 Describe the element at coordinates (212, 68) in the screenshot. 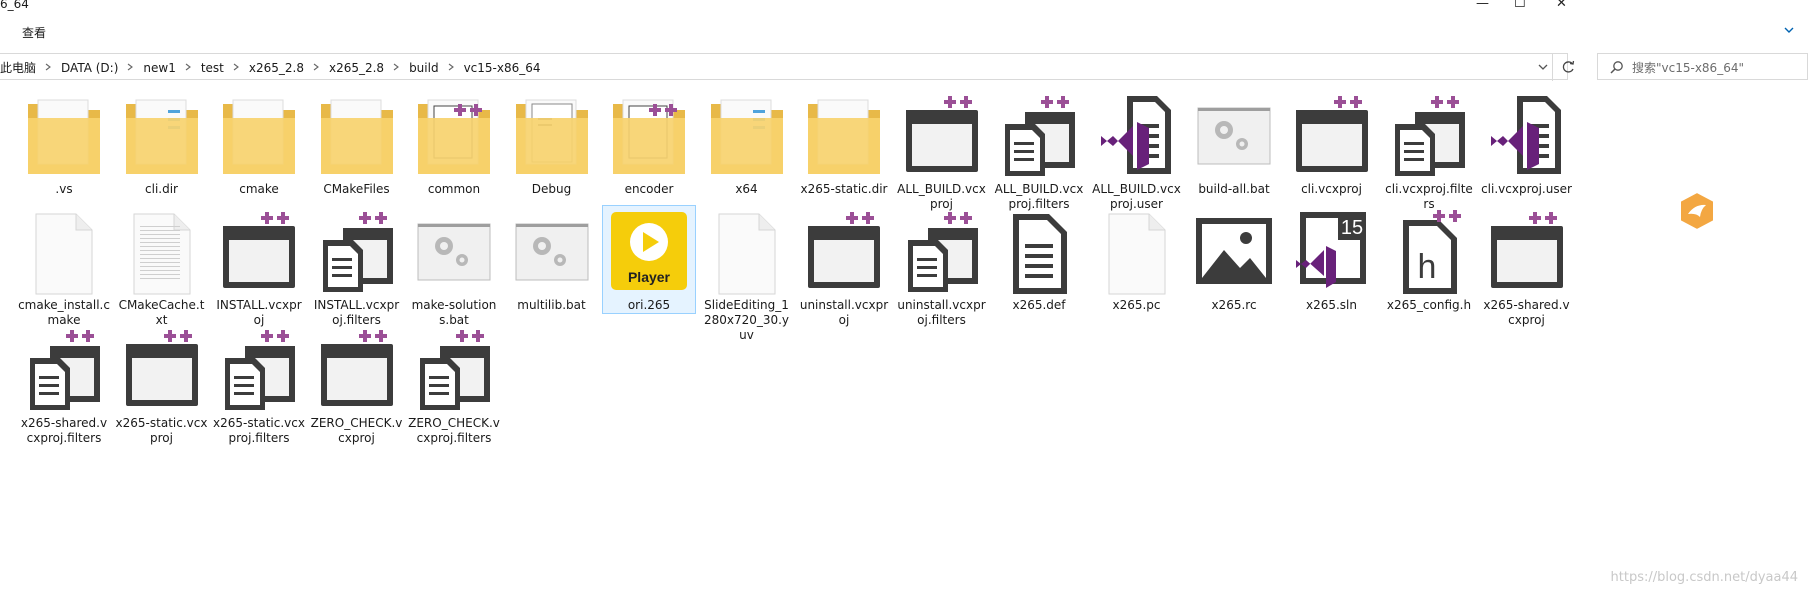

I see `breadcrumb-item: test` at that location.